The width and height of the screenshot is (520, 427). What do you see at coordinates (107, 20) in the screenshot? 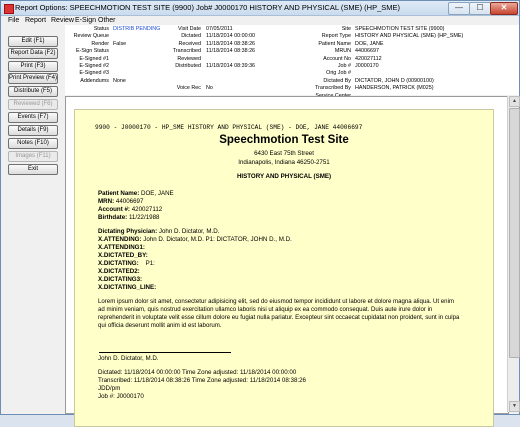
I see `menu-other: Other` at bounding box center [107, 20].